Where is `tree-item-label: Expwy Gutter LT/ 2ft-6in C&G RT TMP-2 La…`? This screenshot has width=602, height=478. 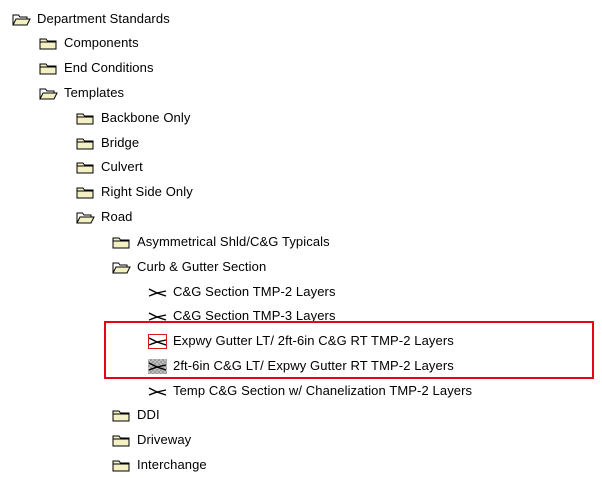
tree-item-label: Expwy Gutter LT/ 2ft-6in C&G RT TMP-2 La… is located at coordinates (313, 340).